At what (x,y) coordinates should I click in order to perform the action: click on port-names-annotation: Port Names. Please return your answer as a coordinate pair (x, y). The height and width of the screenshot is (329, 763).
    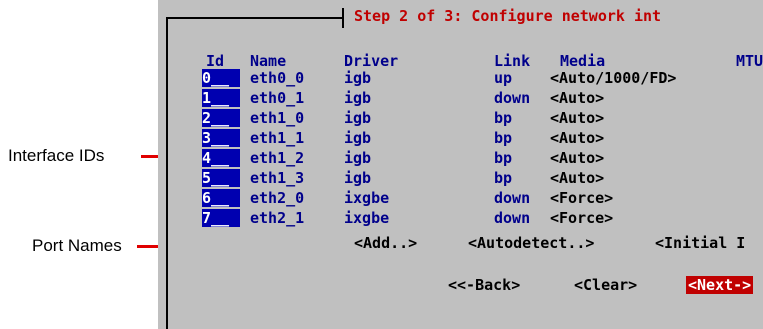
    Looking at the image, I should click on (77, 245).